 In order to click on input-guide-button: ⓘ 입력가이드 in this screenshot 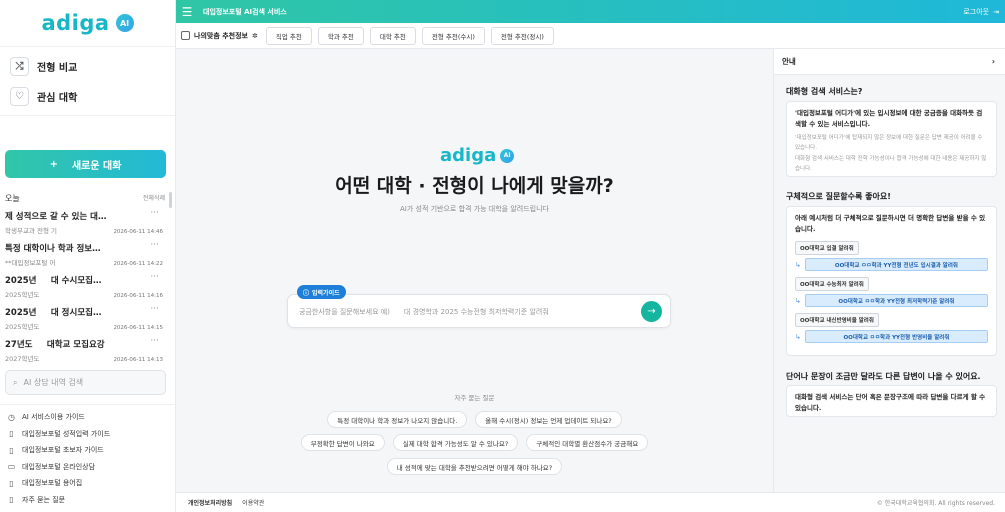, I will do `click(321, 292)`.